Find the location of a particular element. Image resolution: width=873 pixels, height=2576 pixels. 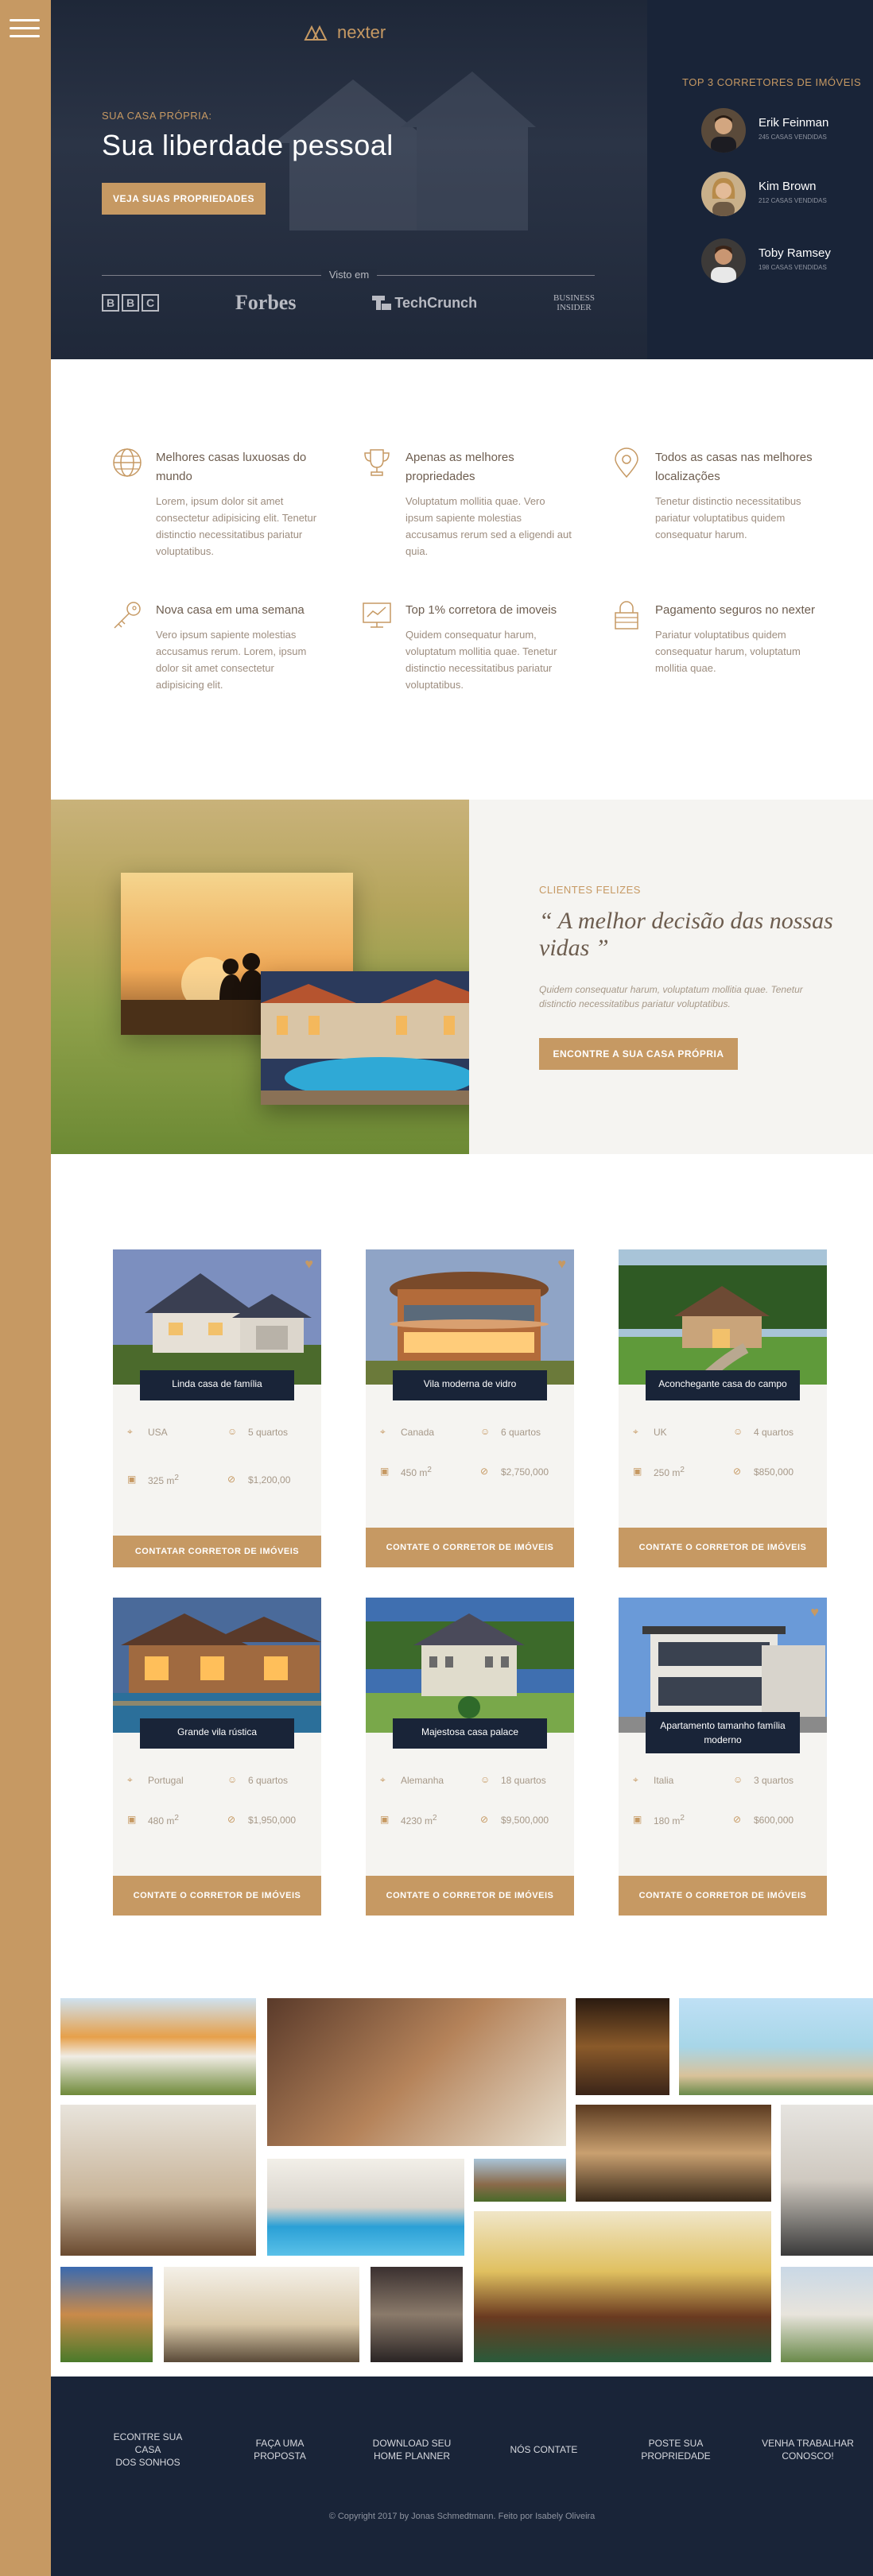

forbes-logo: Forbes is located at coordinates (266, 302).